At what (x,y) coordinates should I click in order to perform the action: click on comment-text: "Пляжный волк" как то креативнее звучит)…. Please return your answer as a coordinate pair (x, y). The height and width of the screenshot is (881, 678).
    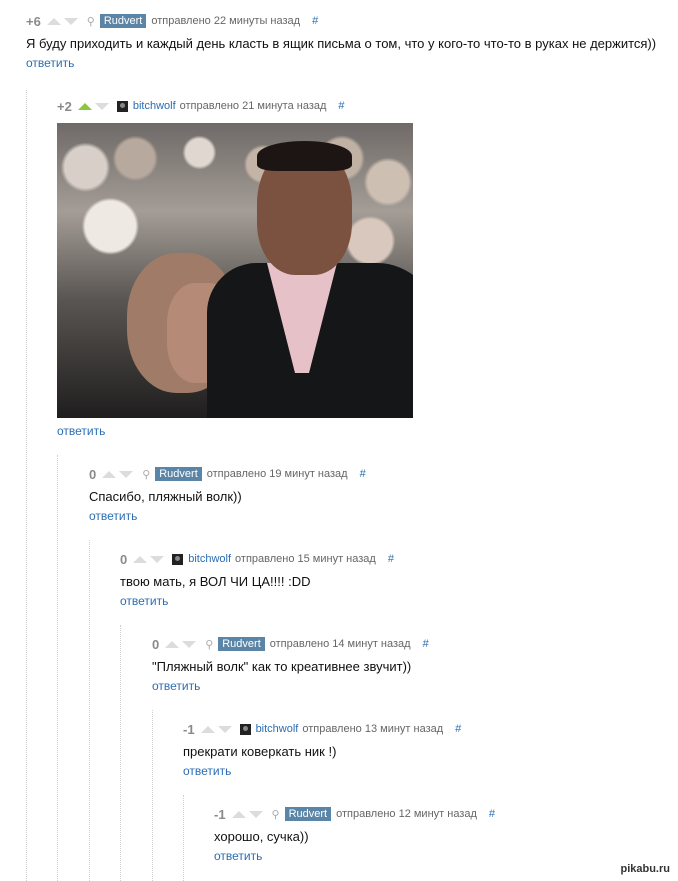
    Looking at the image, I should click on (282, 666).